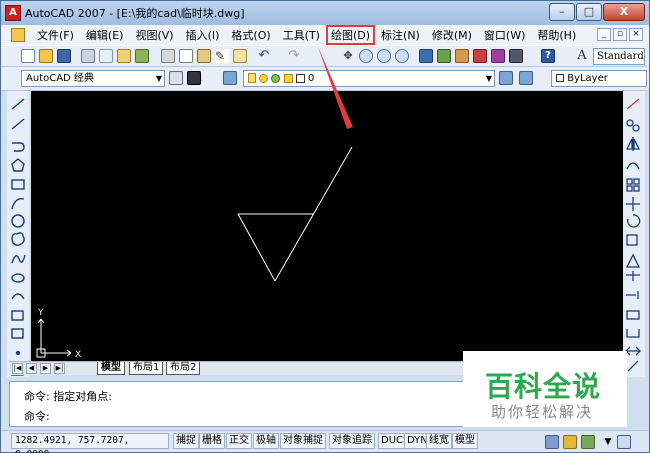 This screenshot has height=453, width=650. What do you see at coordinates (633, 333) in the screenshot?
I see `chamfer-icon` at bounding box center [633, 333].